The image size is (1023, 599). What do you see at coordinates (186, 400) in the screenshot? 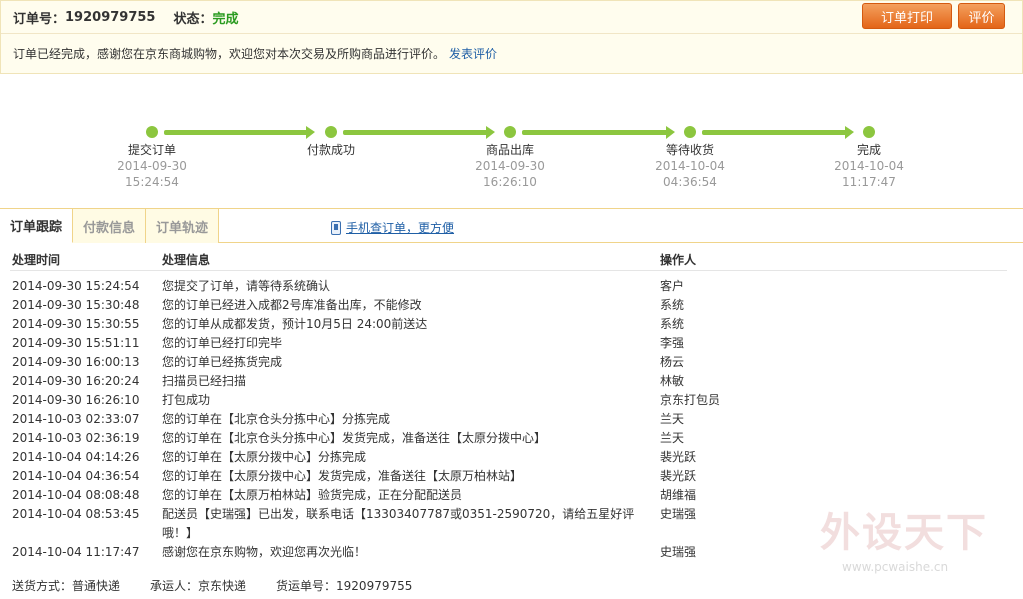
I see `row-info: 打包成功` at bounding box center [186, 400].